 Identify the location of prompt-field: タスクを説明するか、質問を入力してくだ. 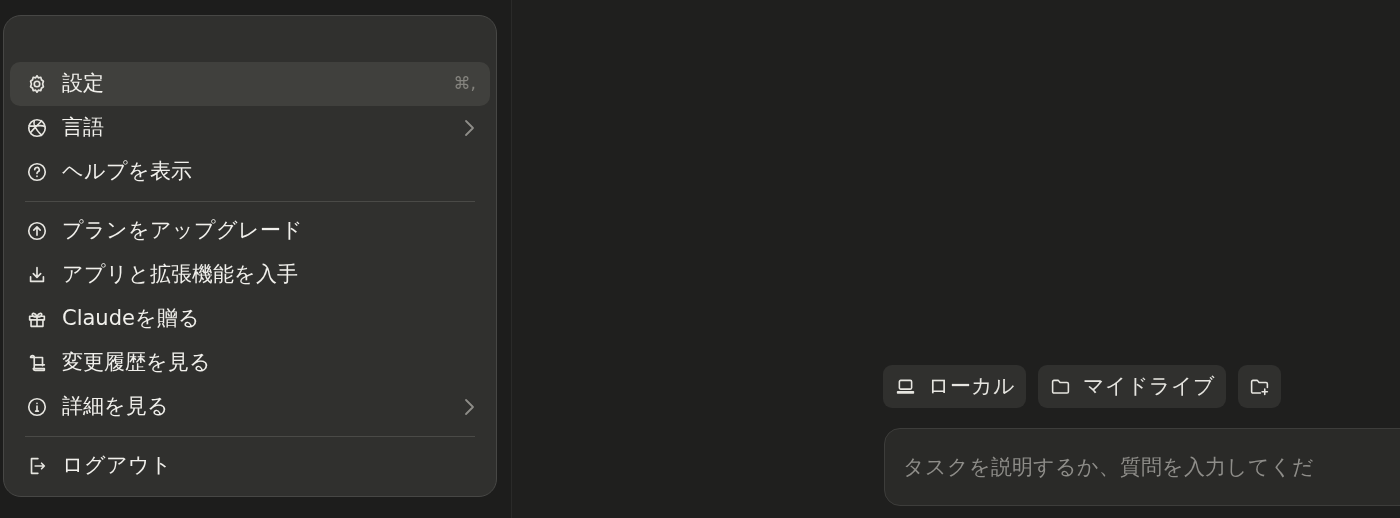
(1142, 467).